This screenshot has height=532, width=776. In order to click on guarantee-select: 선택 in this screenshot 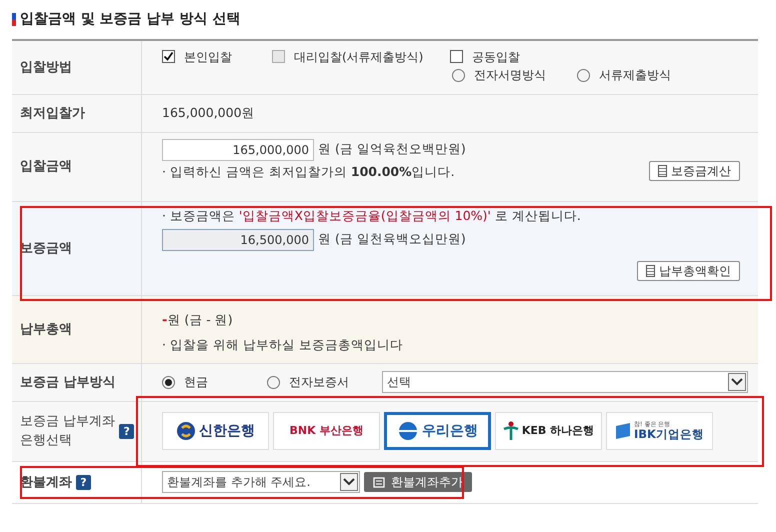, I will do `click(565, 382)`.